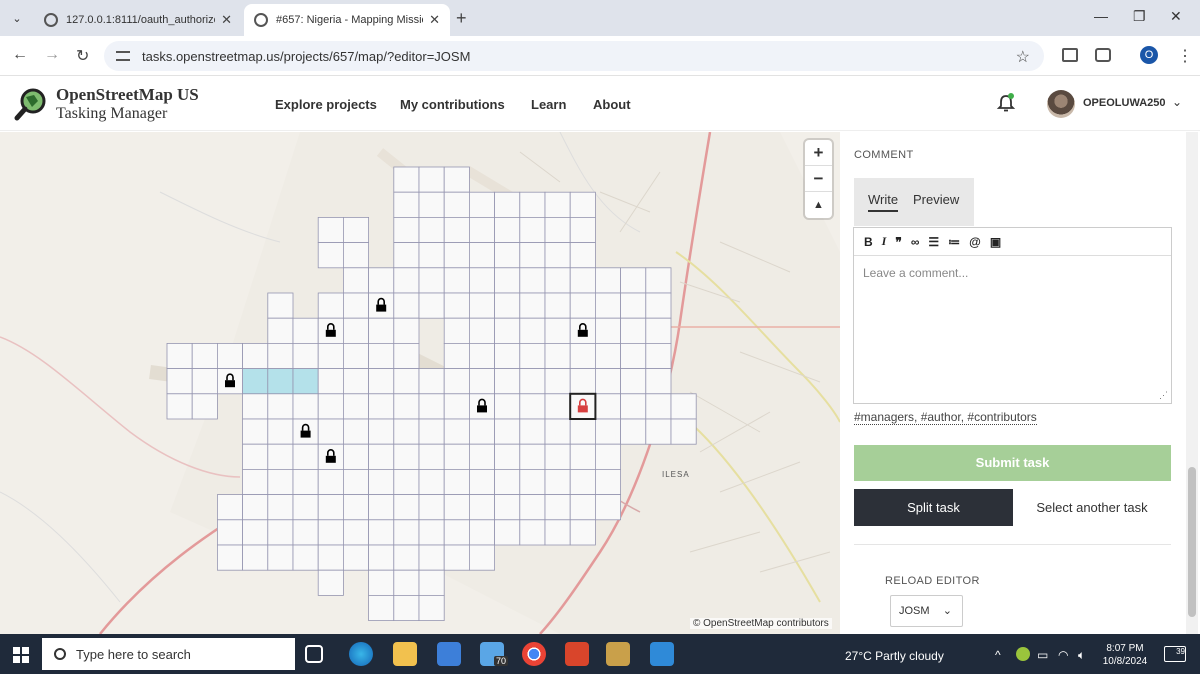  Describe the element at coordinates (434, 20) in the screenshot. I see `close-icon: ✕` at that location.